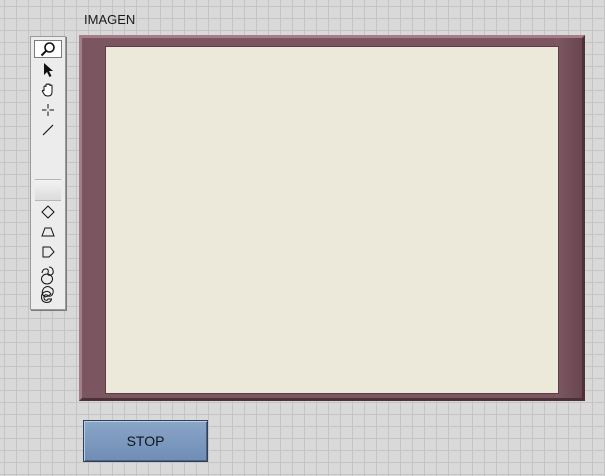  I want to click on annulus-icon, so click(46, 297).